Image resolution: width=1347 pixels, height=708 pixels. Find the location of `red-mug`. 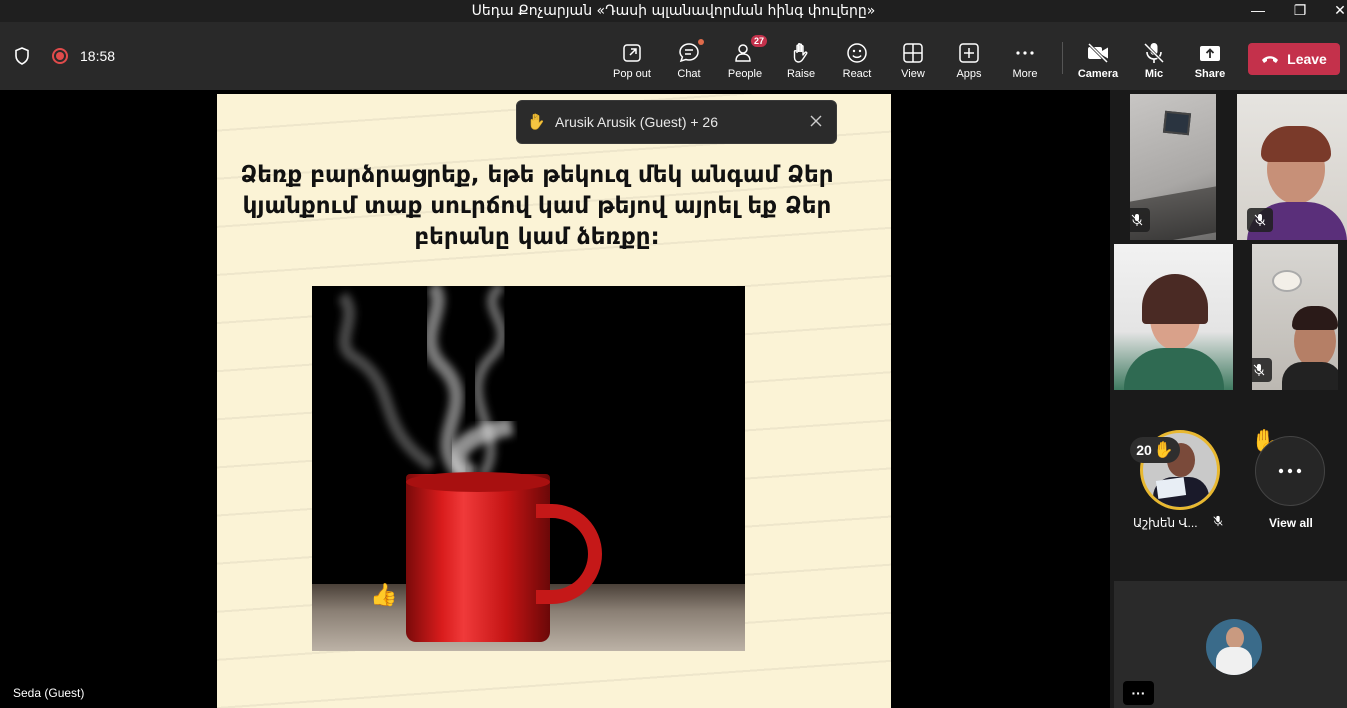

red-mug is located at coordinates (478, 558).